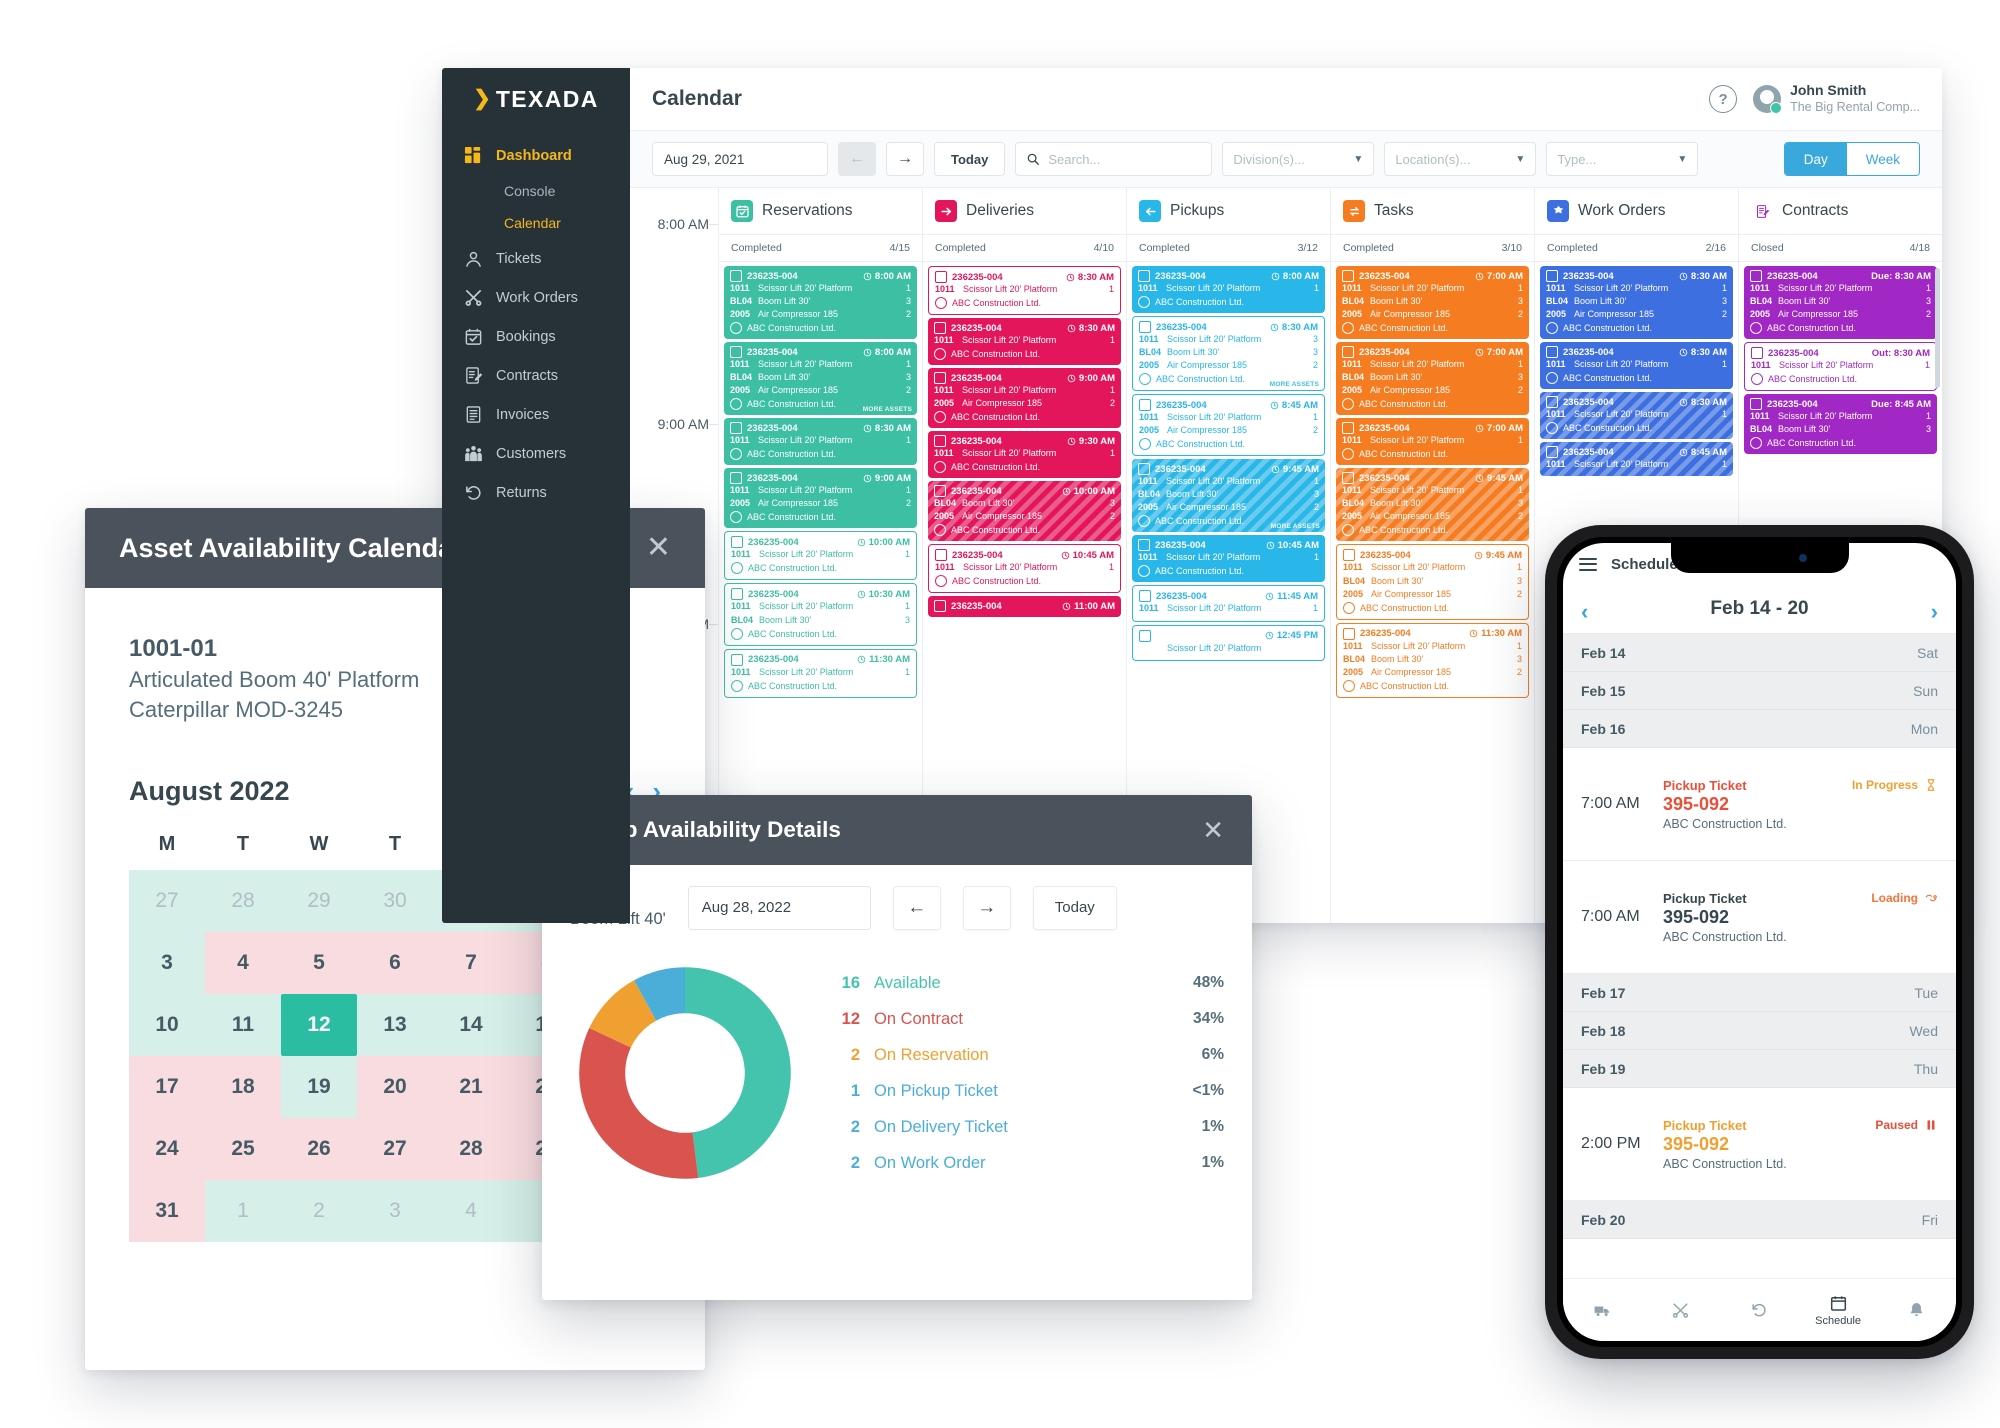  I want to click on brand-logo: ❯ TEXADA, so click(536, 99).